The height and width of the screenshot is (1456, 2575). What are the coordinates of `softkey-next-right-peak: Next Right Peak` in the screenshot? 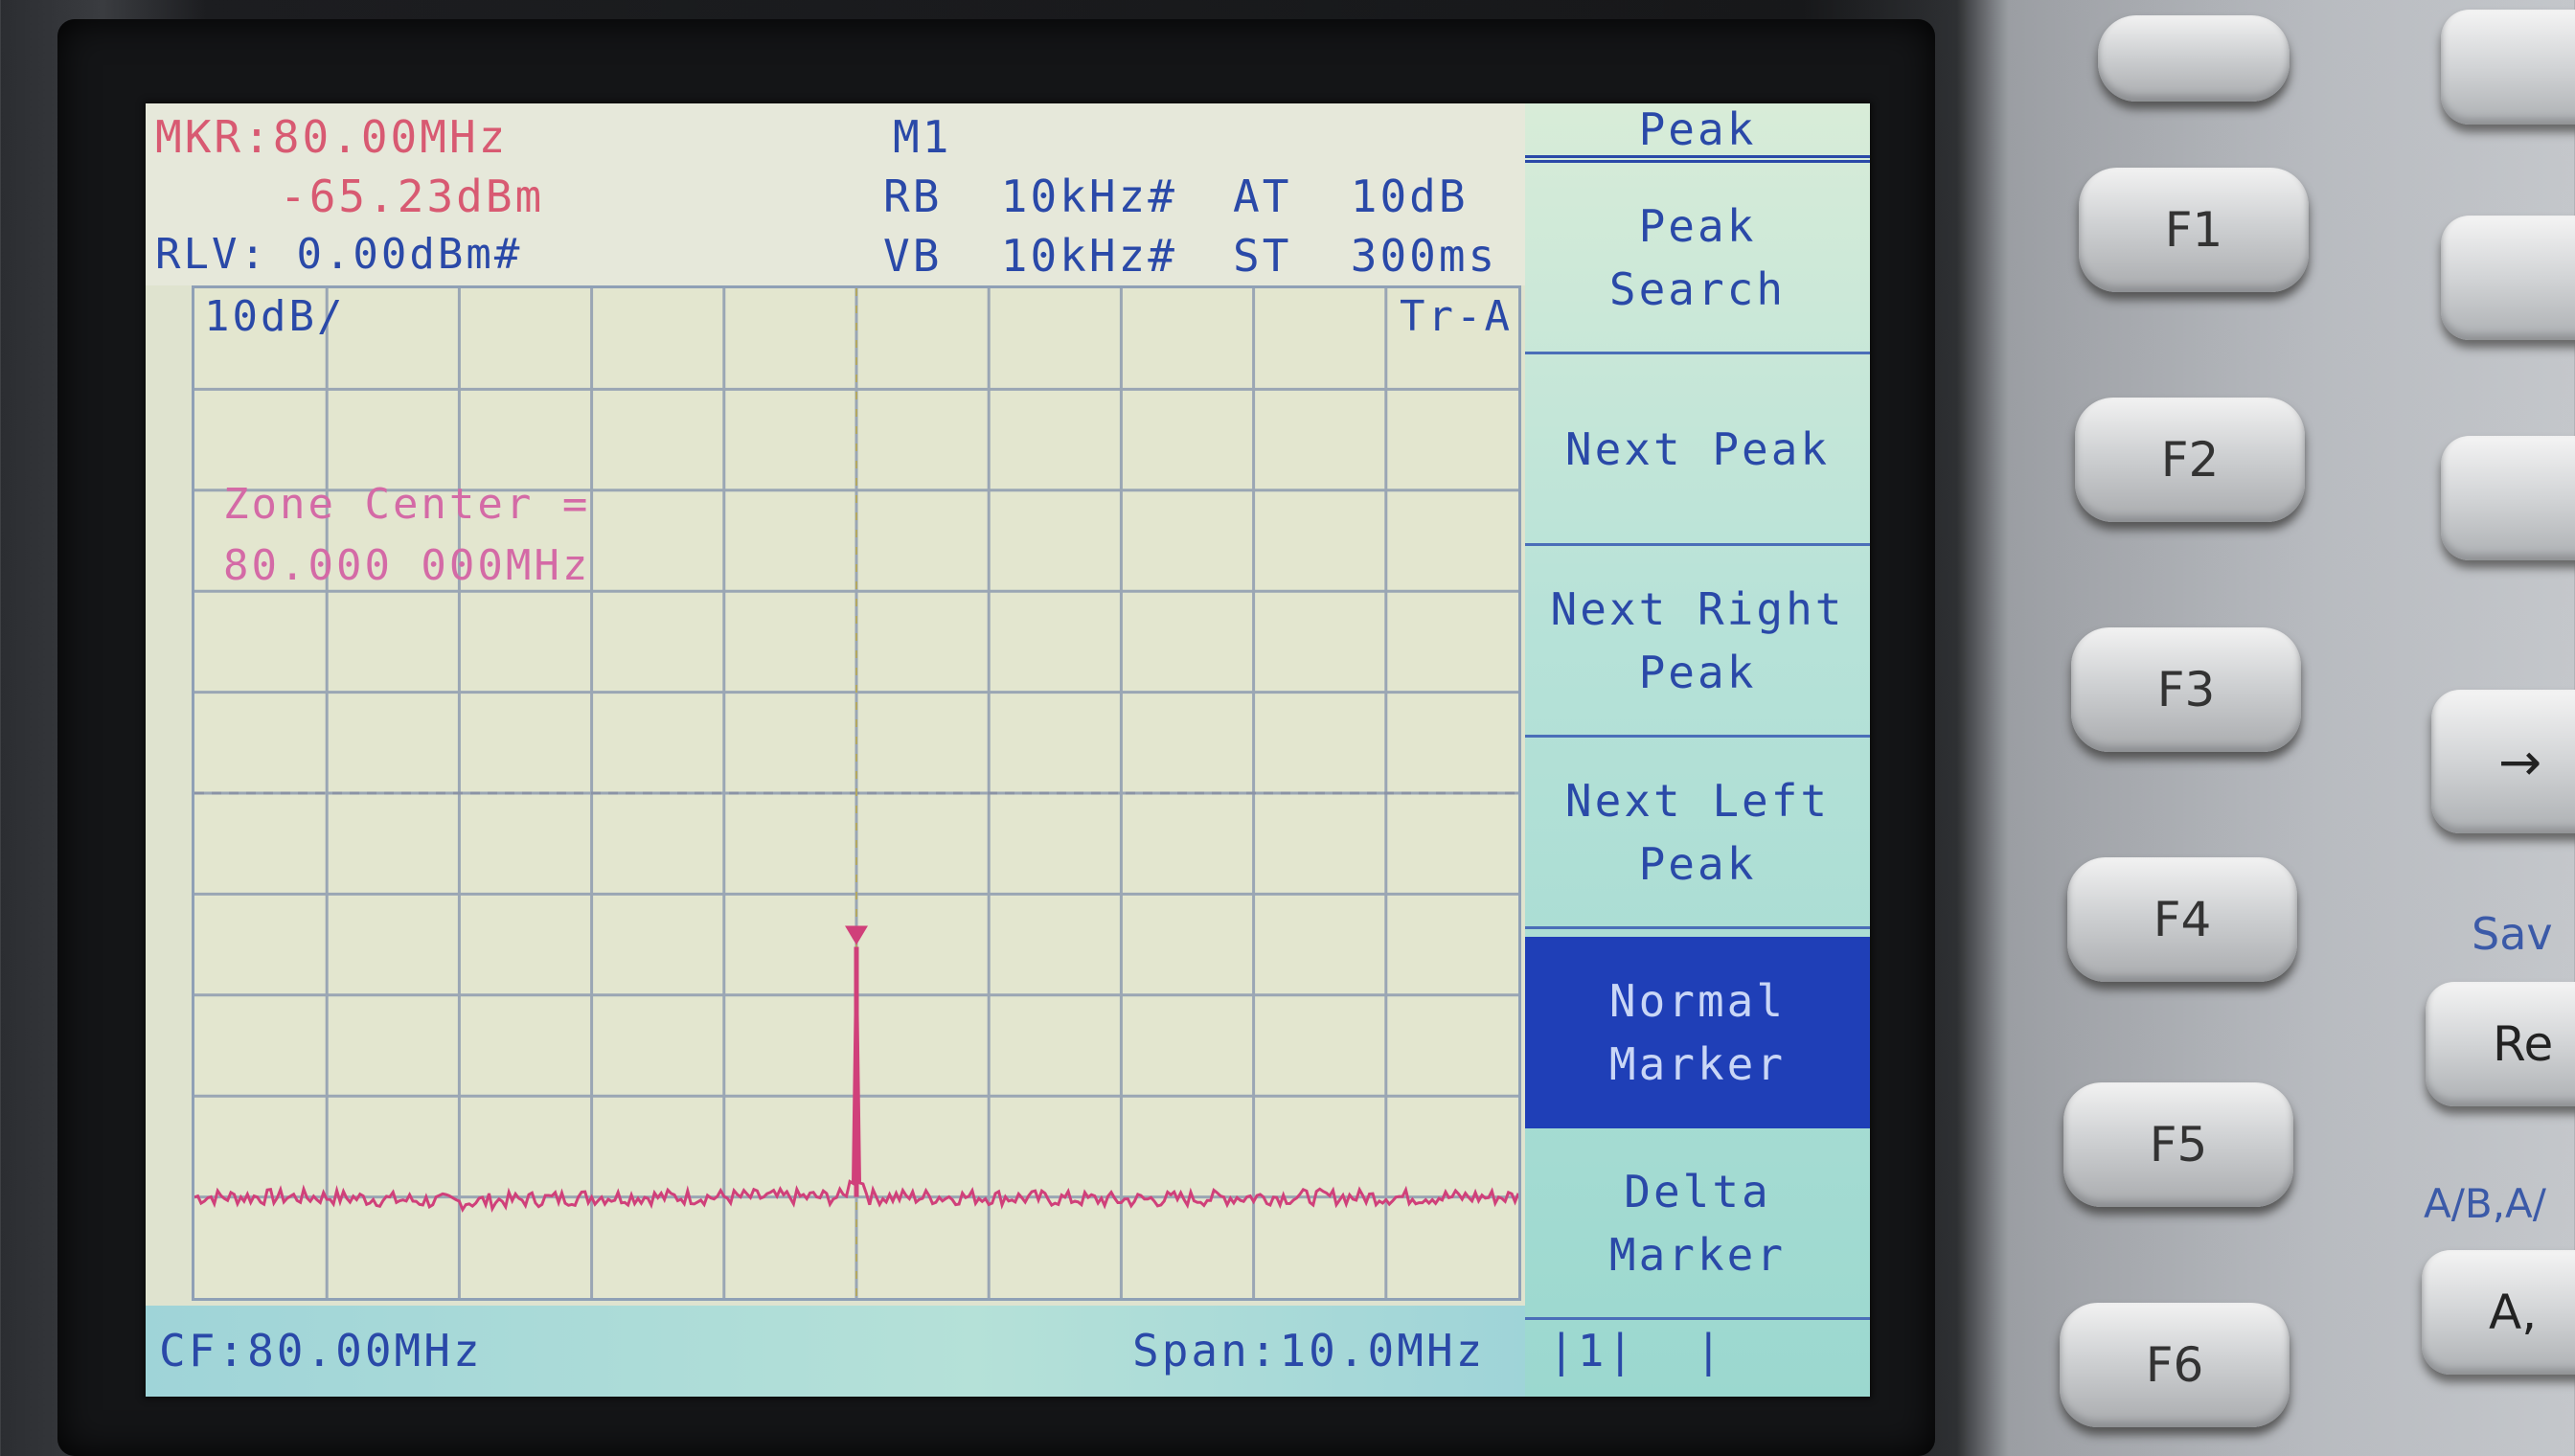 It's located at (1697, 642).